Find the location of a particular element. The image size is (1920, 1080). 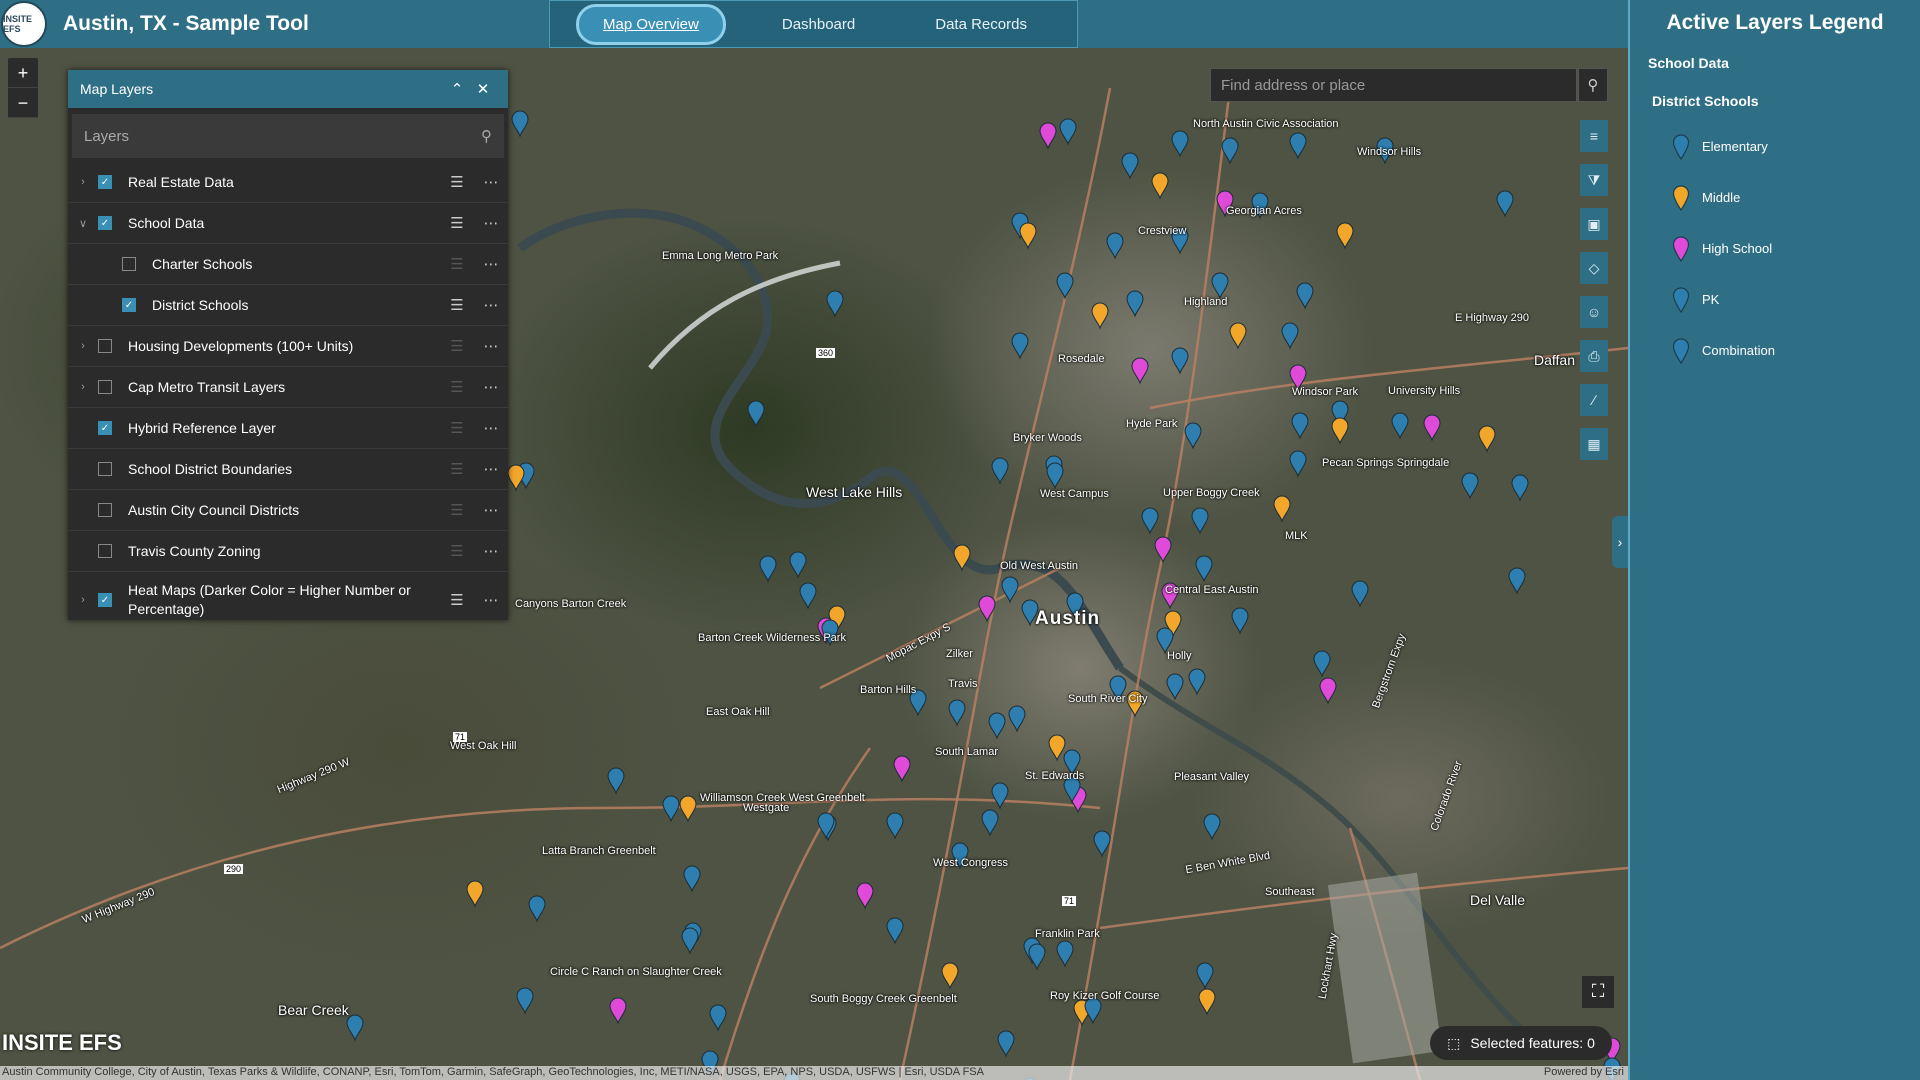

layers-icon: ≡ is located at coordinates (1594, 136).